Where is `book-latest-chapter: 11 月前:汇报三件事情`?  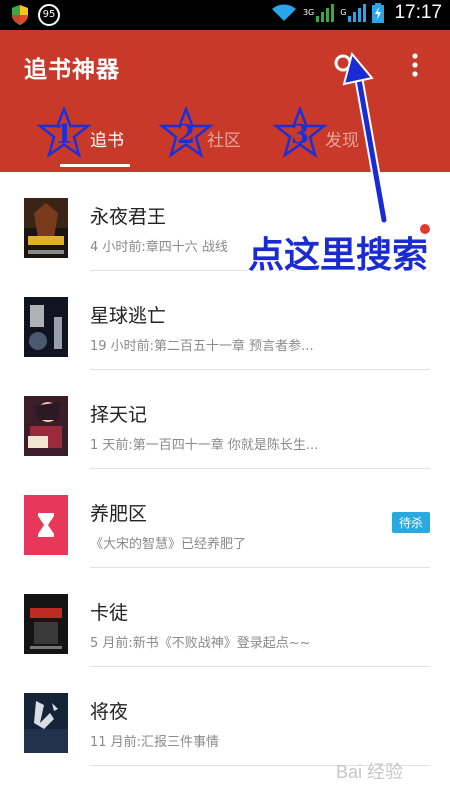 book-latest-chapter: 11 月前:汇报三件事情 is located at coordinates (155, 742).